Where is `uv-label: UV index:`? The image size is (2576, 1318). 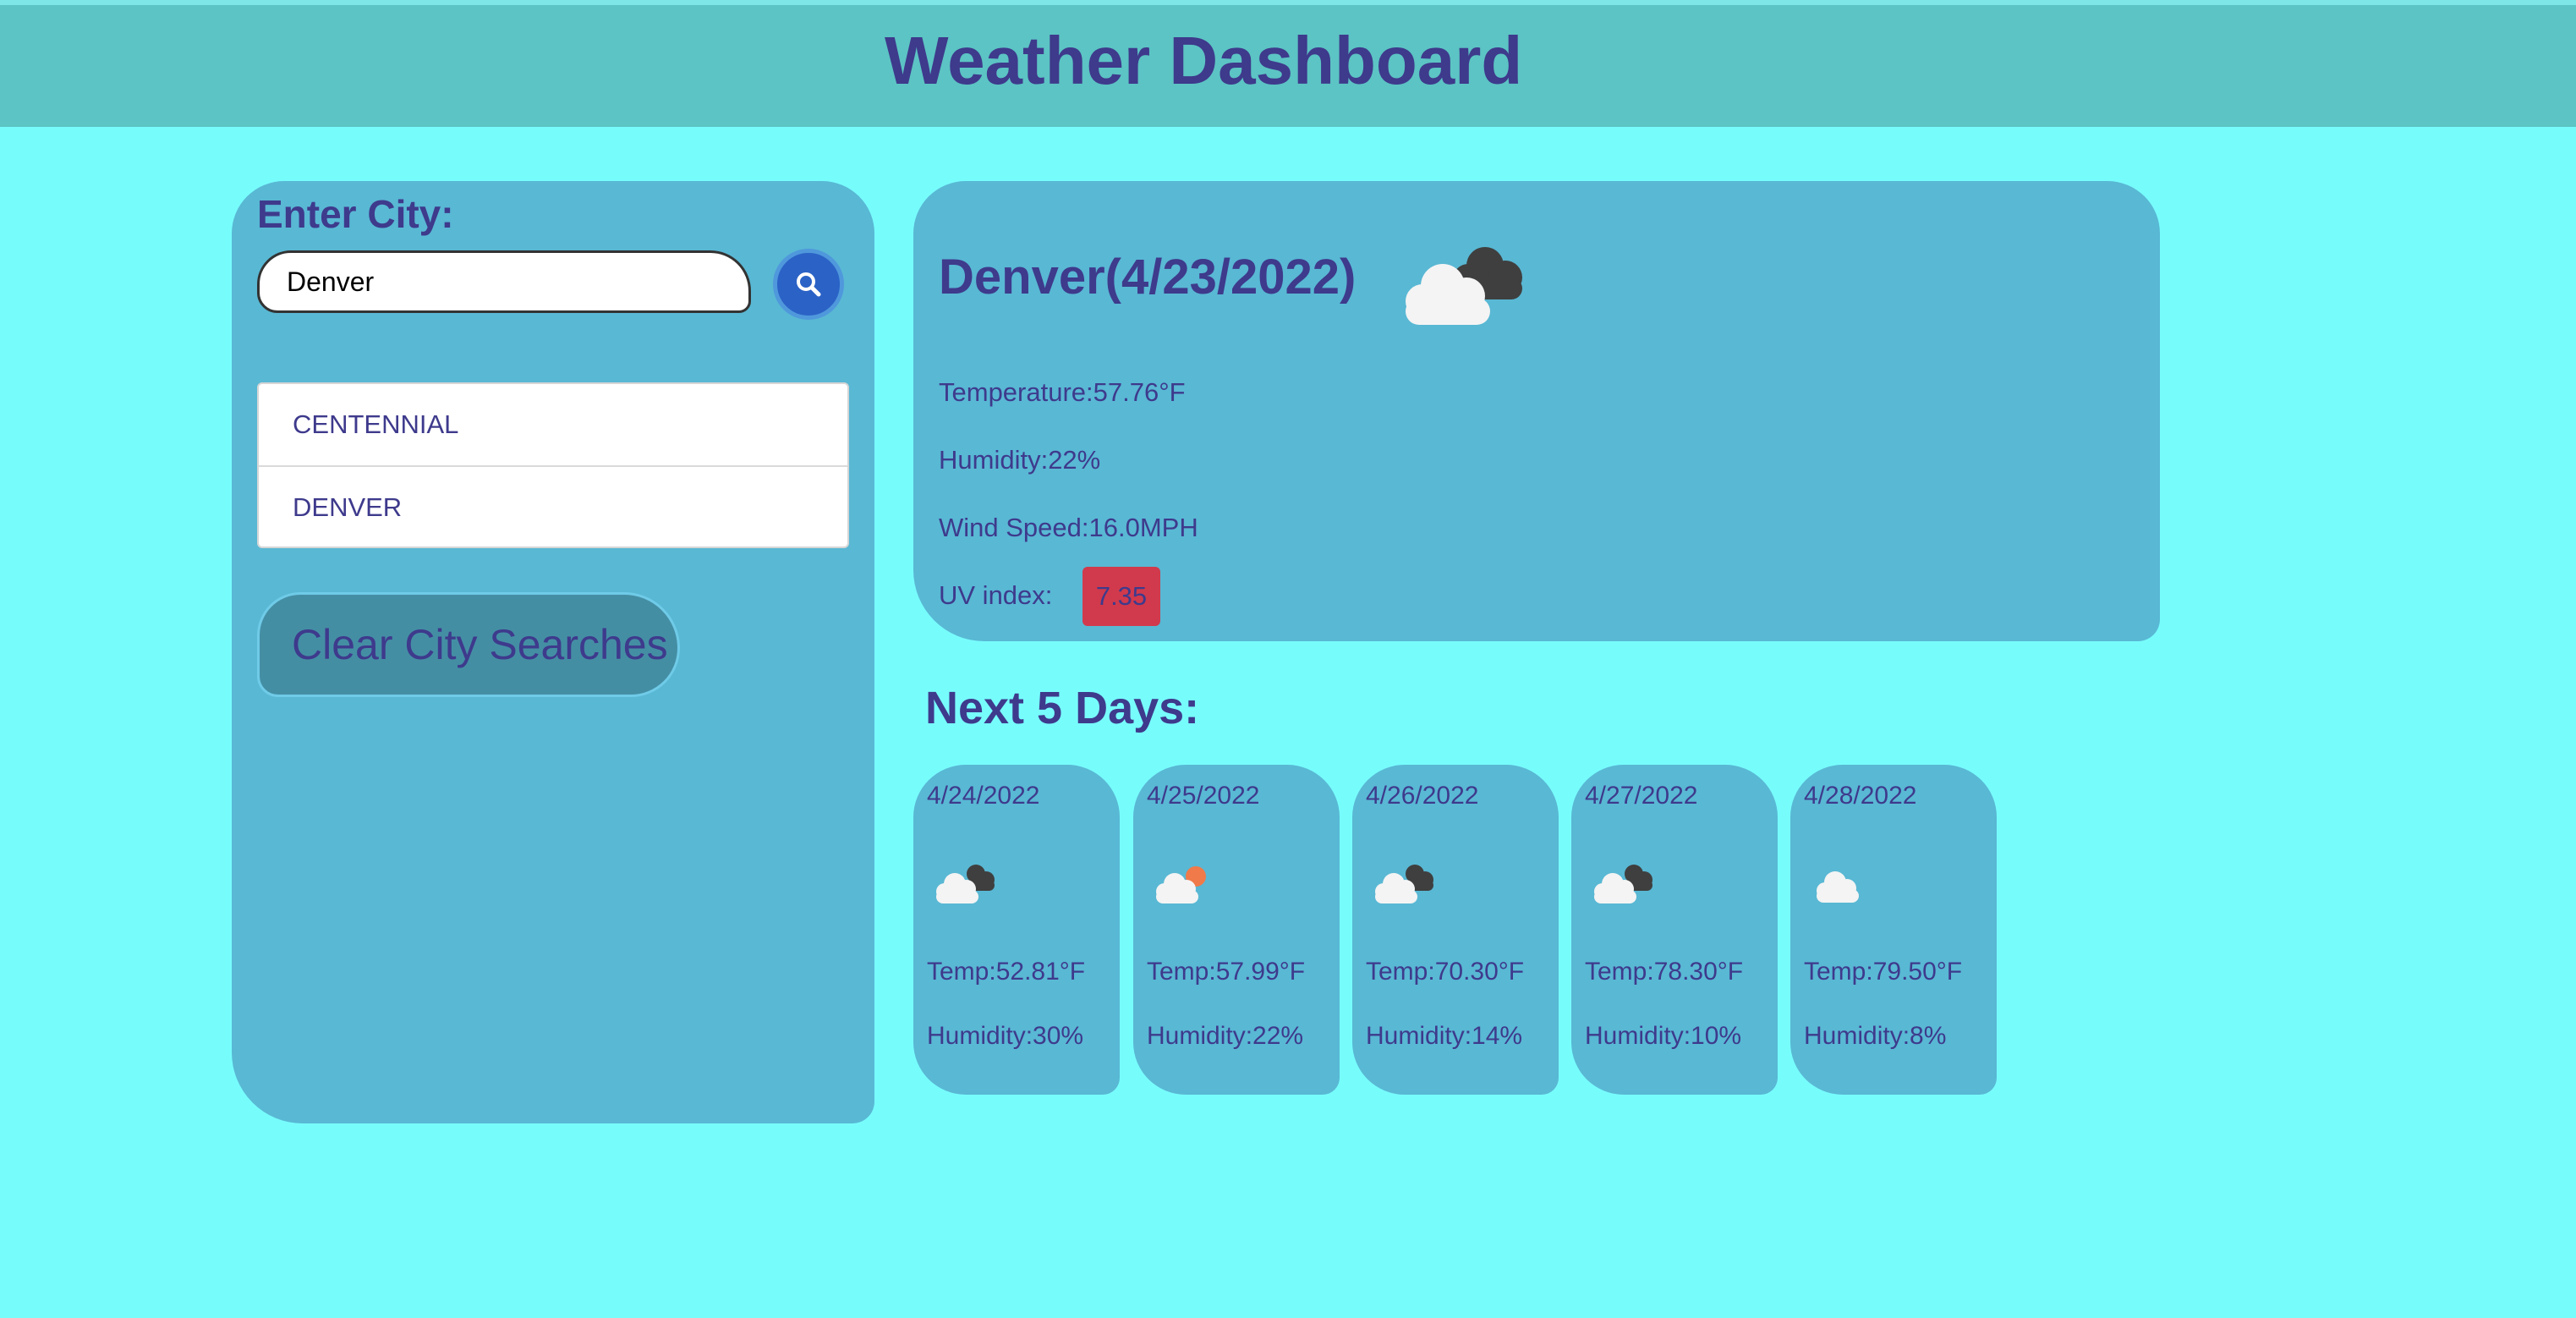
uv-label: UV index: is located at coordinates (996, 595).